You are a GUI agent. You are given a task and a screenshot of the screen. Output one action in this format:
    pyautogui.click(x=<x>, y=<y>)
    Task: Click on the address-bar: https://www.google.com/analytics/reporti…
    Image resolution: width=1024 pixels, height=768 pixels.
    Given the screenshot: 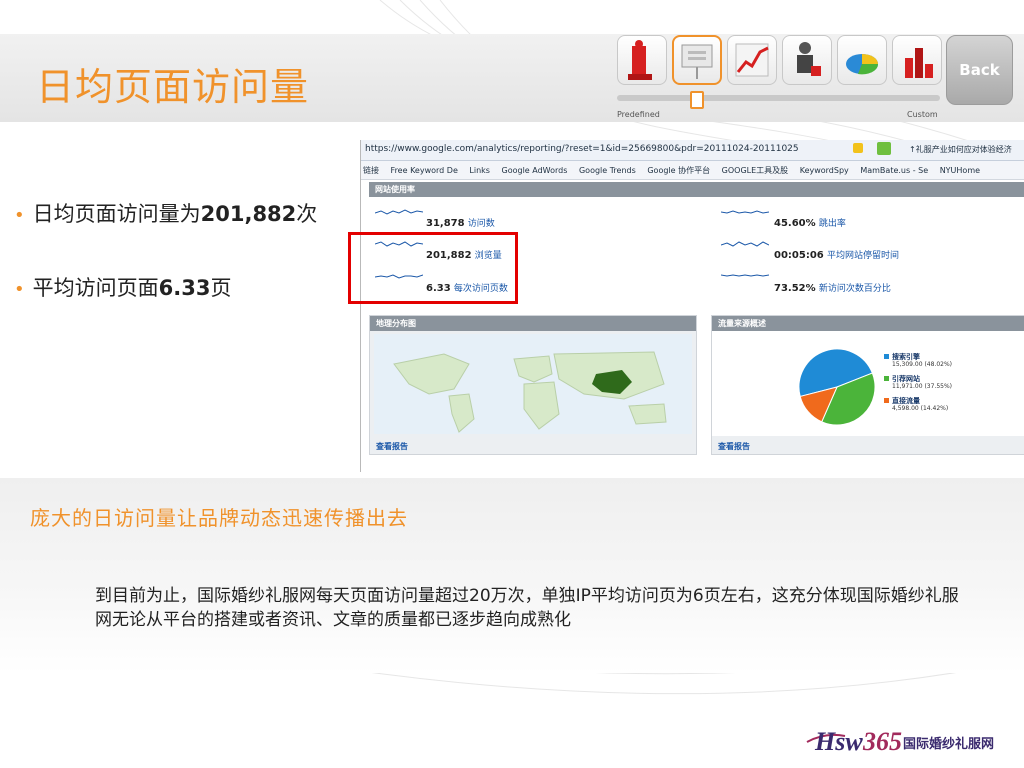 What is the action you would take?
    pyautogui.click(x=692, y=150)
    